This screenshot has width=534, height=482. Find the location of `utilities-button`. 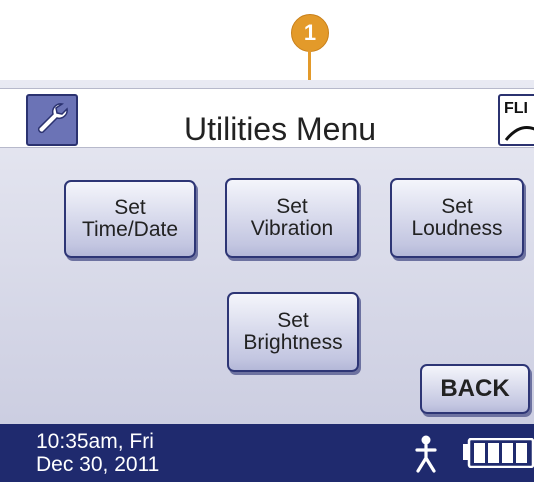

utilities-button is located at coordinates (52, 120).